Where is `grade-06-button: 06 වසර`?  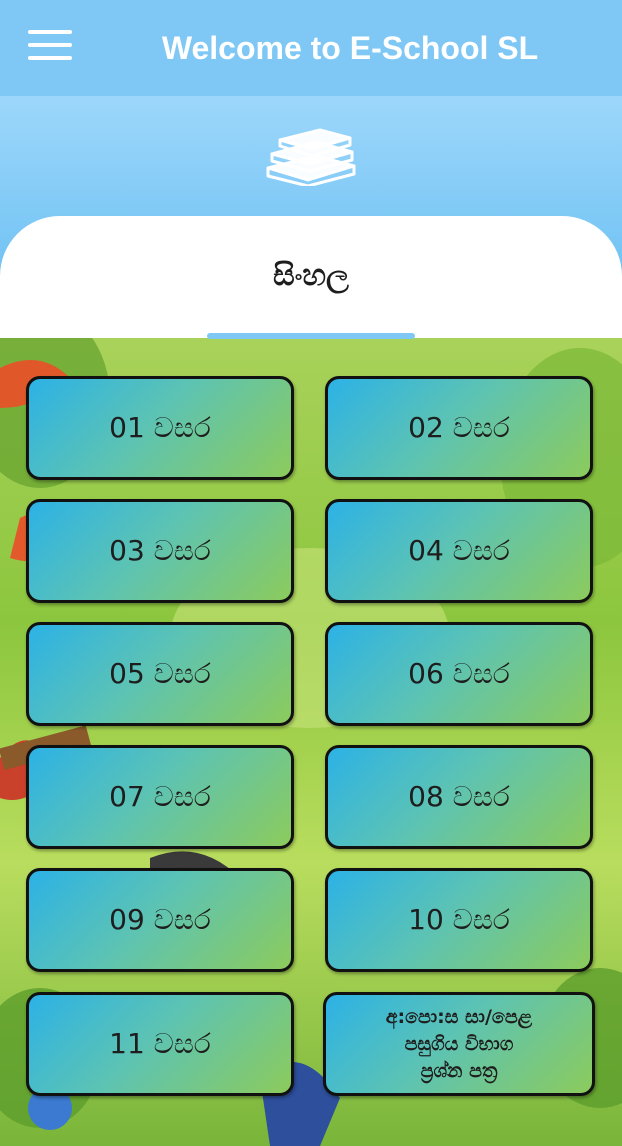 grade-06-button: 06 වසර is located at coordinates (459, 674).